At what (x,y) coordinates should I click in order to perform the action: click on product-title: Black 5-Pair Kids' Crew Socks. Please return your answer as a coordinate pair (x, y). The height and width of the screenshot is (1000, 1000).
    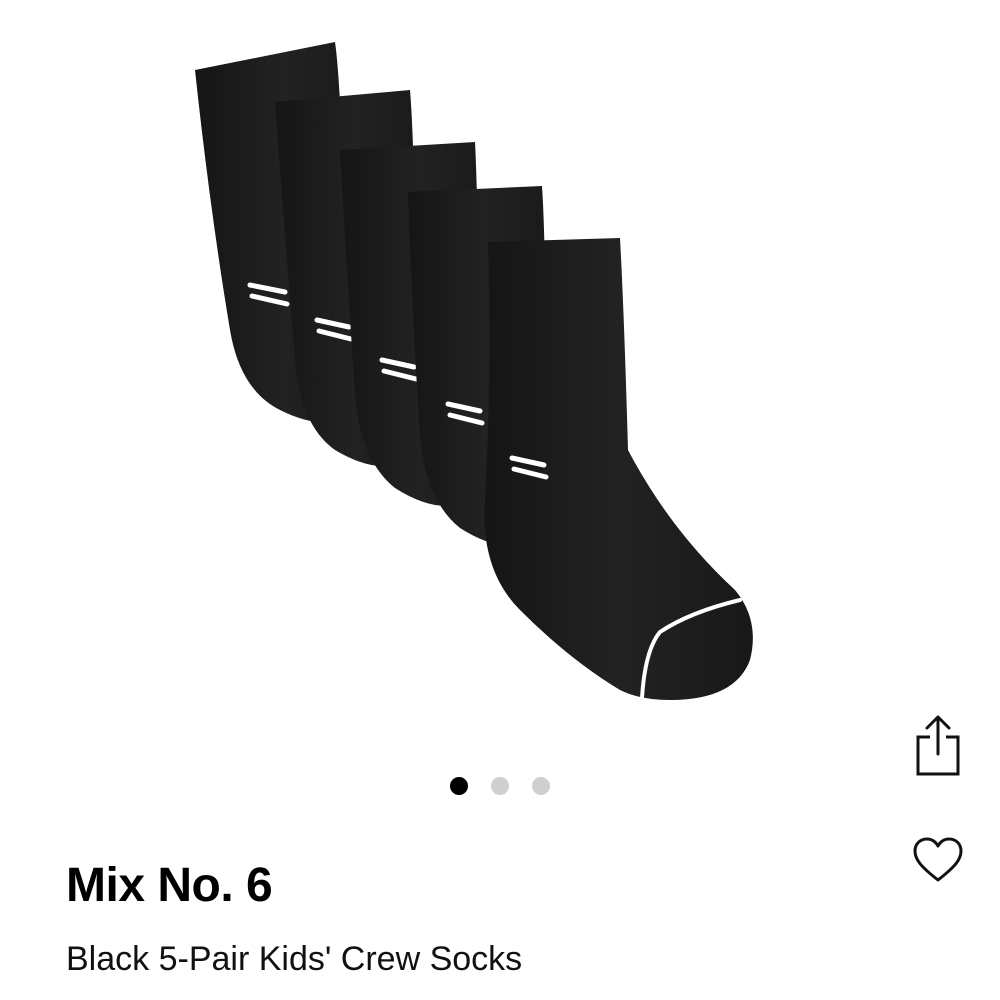
    Looking at the image, I should click on (294, 959).